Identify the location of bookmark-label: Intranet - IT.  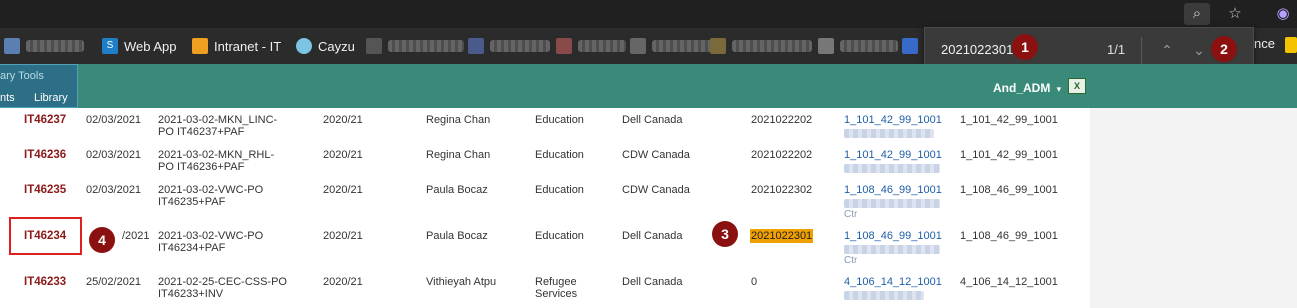
(248, 46).